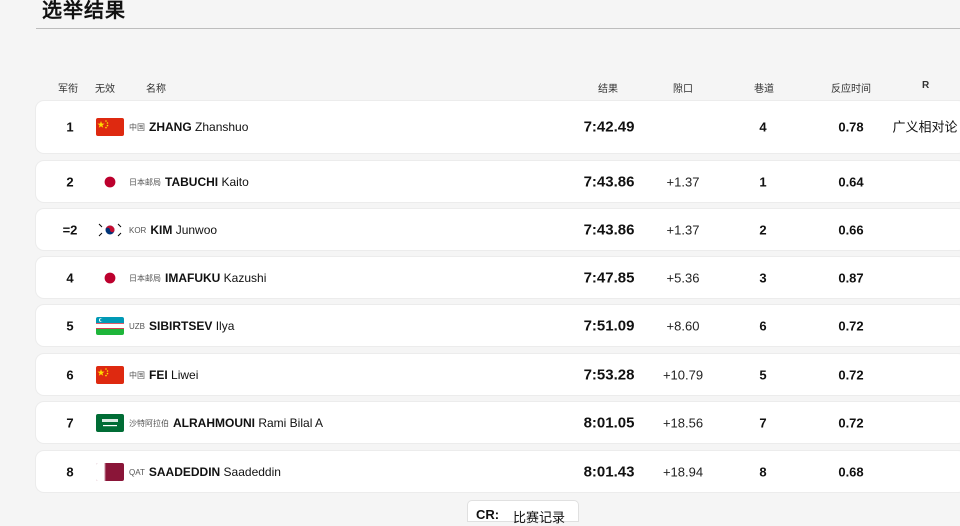  I want to click on result-time: 8:01.43, so click(609, 471).